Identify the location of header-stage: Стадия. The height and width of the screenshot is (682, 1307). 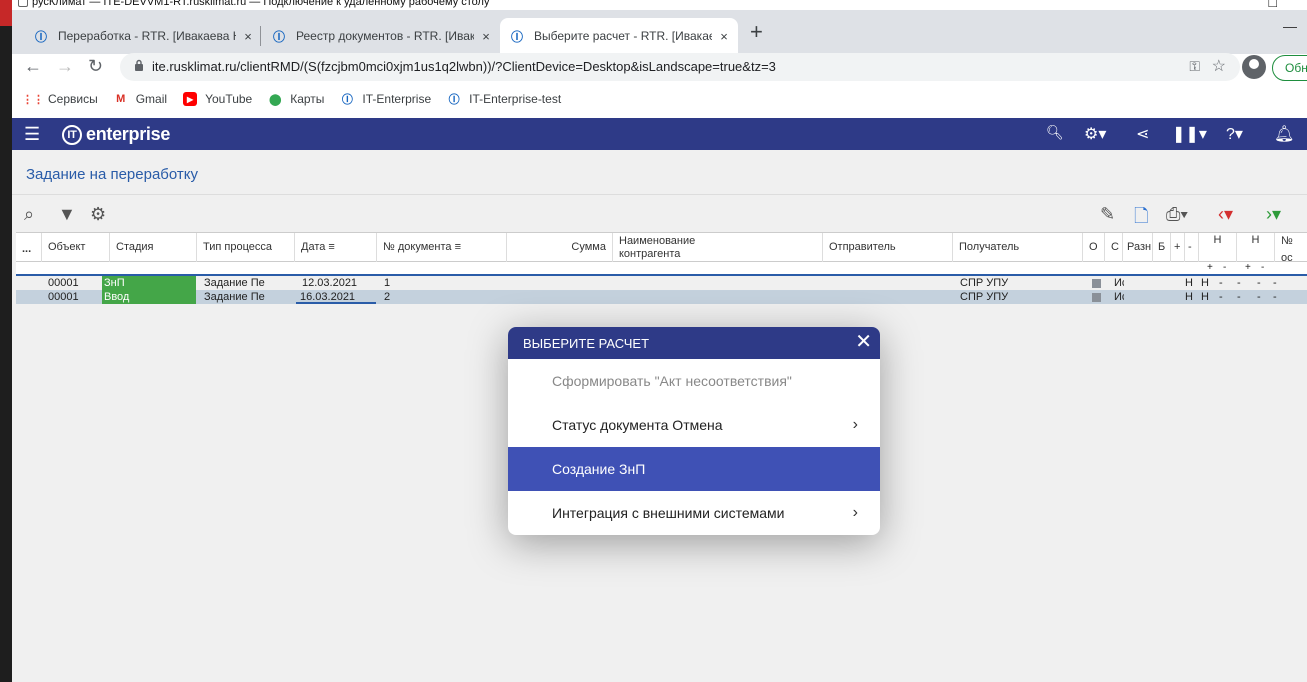
(153, 248).